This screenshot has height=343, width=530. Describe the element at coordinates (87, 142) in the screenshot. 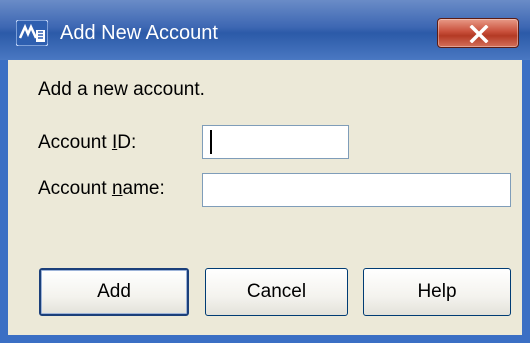

I see `account-id-label: Account ID:` at that location.